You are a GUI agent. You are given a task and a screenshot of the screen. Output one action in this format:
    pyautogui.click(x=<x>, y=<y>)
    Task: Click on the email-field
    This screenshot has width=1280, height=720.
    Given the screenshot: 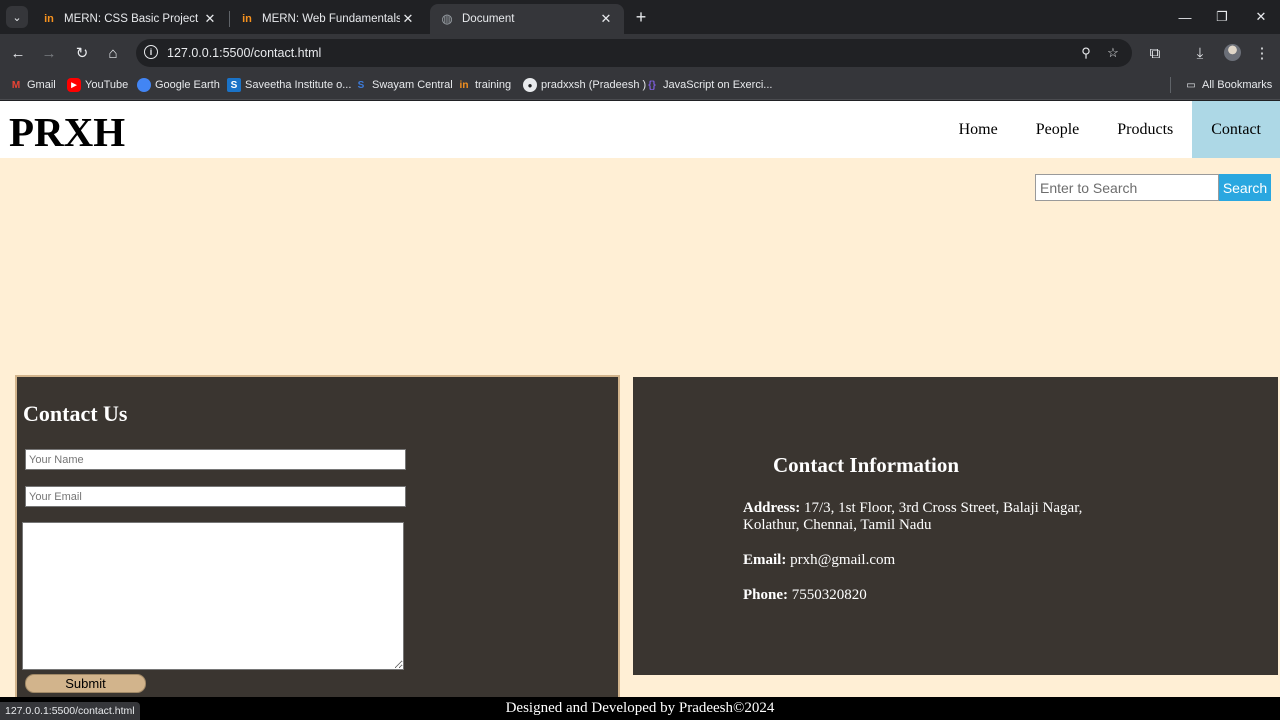 What is the action you would take?
    pyautogui.click(x=215, y=496)
    